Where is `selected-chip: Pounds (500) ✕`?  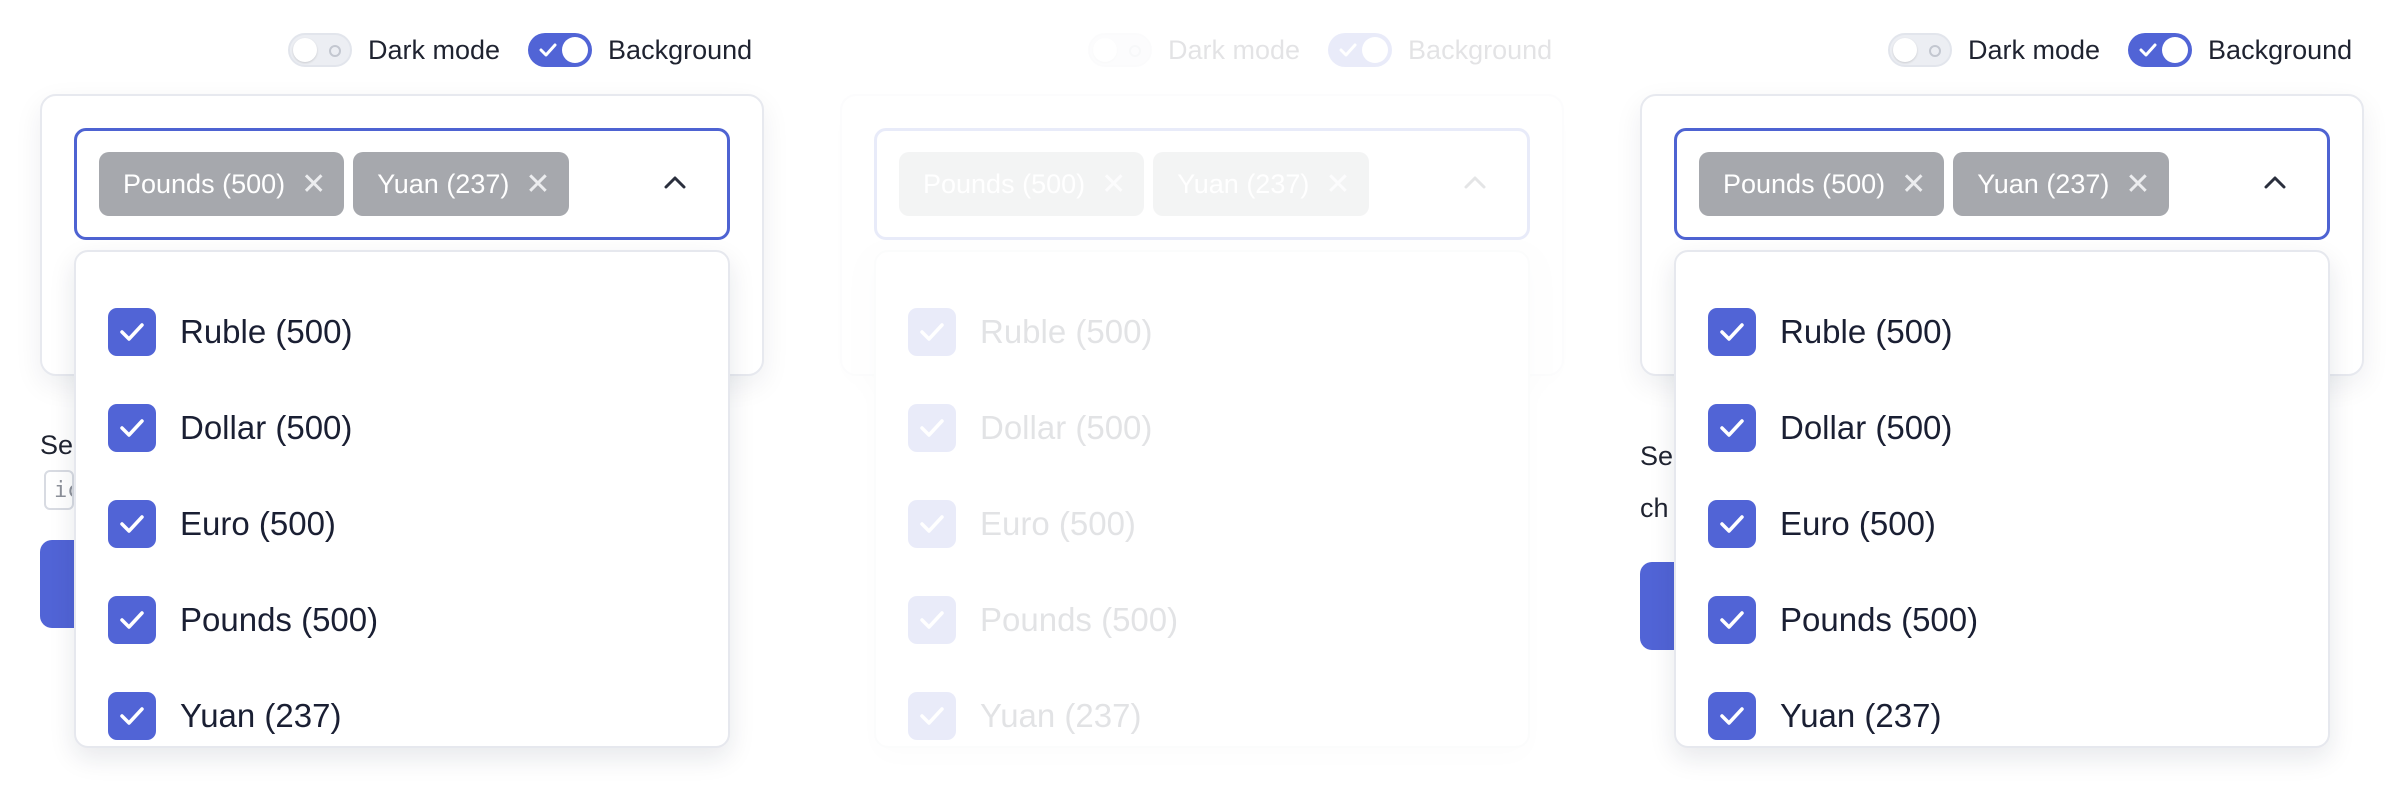 selected-chip: Pounds (500) ✕ is located at coordinates (222, 184).